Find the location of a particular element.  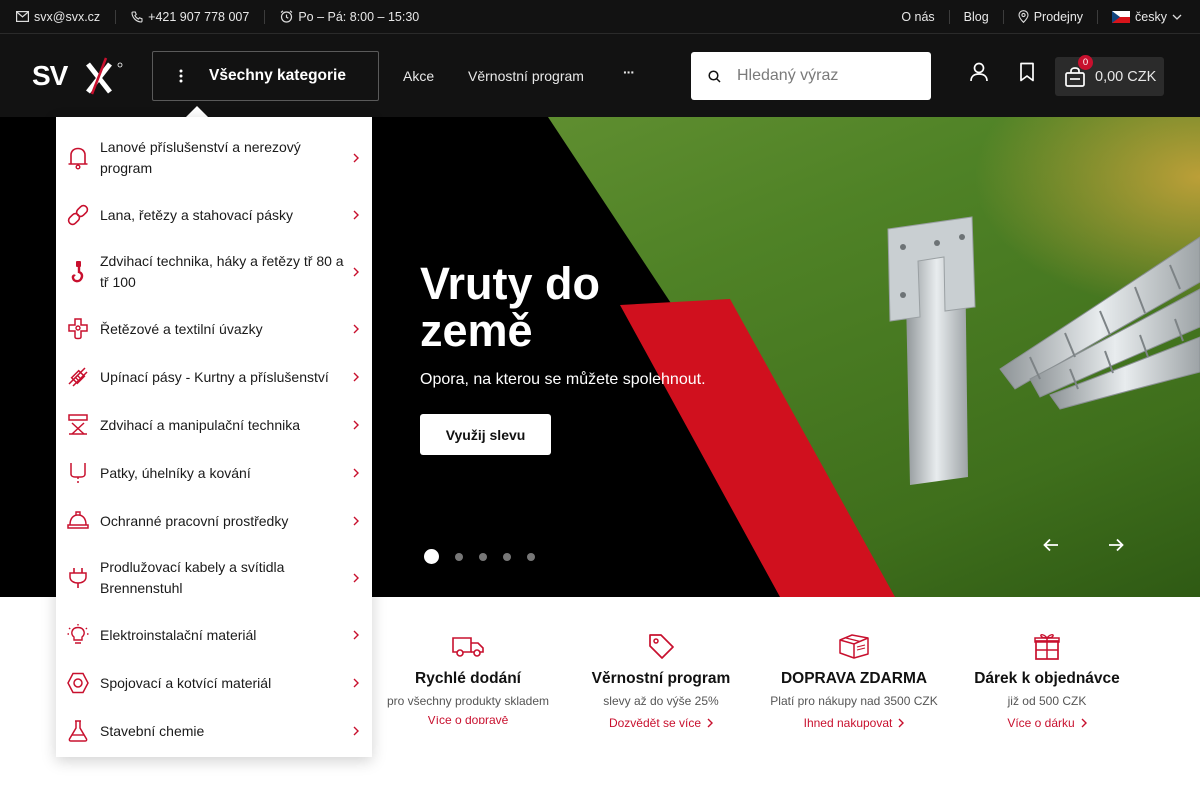

alarm-clock-icon is located at coordinates (286, 16).